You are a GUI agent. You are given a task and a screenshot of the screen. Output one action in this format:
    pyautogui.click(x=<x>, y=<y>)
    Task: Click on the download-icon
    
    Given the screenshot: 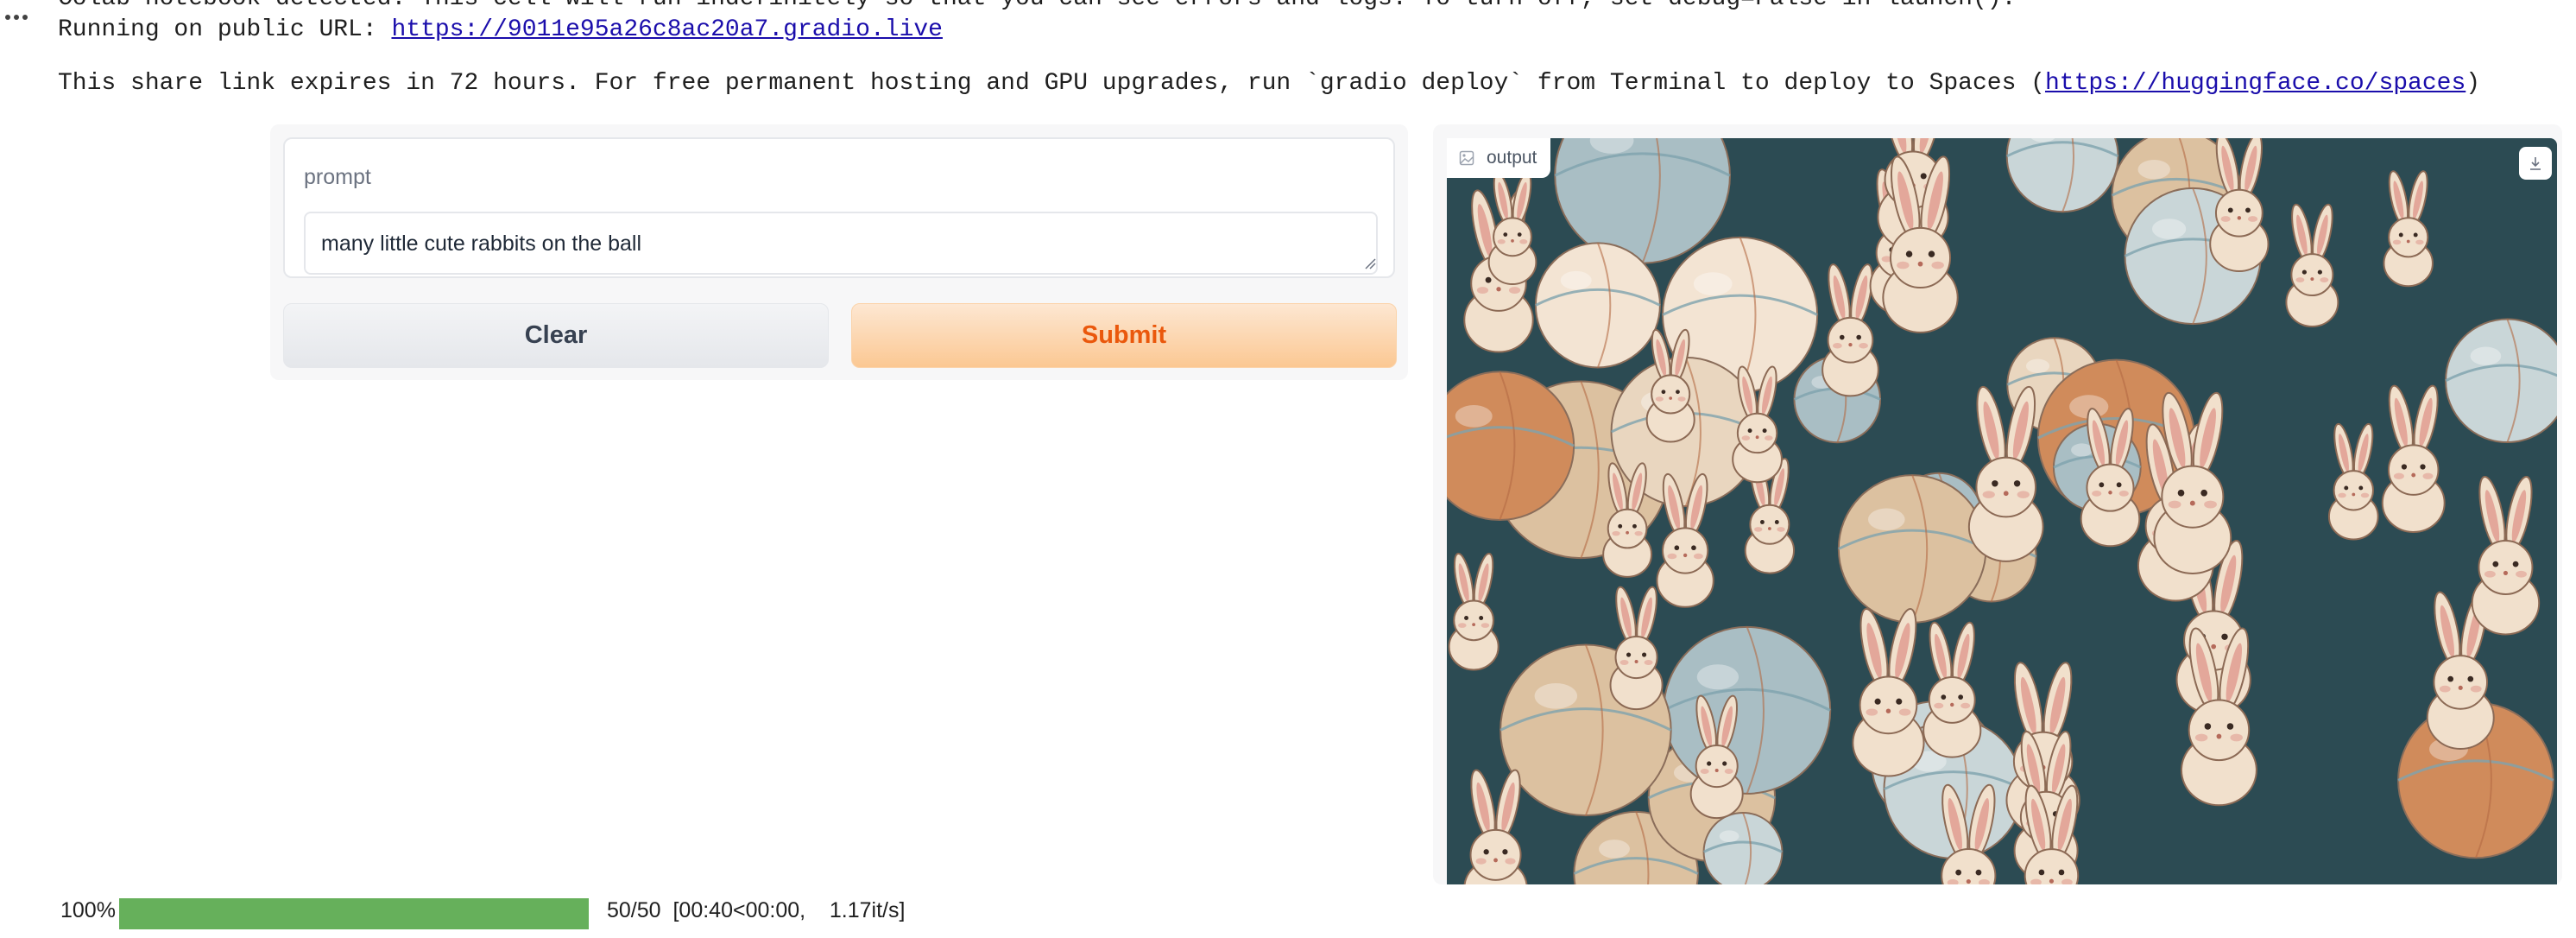 What is the action you would take?
    pyautogui.click(x=2535, y=163)
    